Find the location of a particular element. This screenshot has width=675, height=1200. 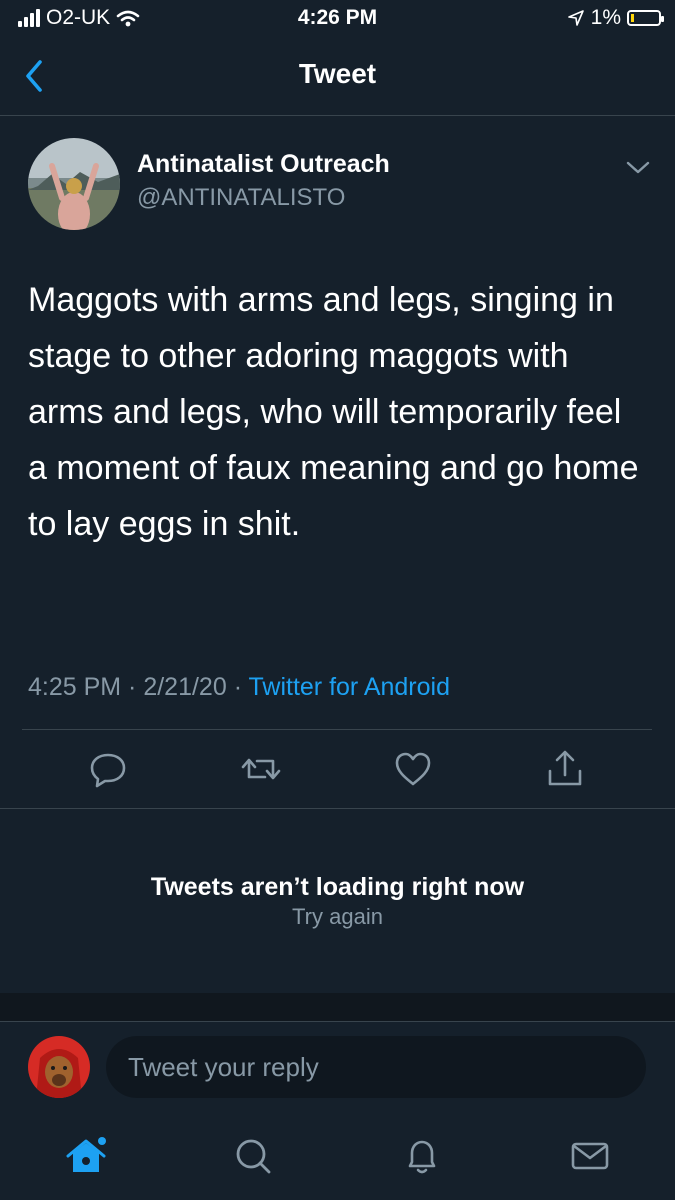

bell-icon is located at coordinates (422, 1156).